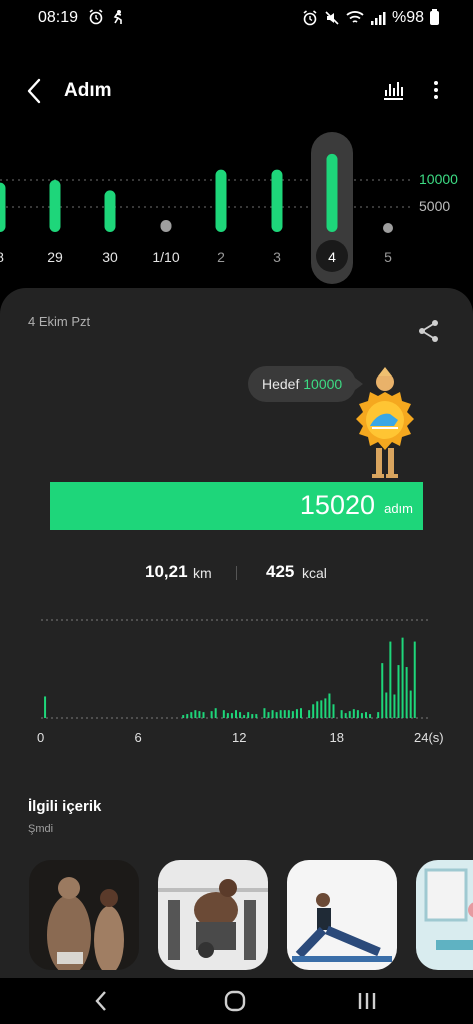  What do you see at coordinates (429, 331) in the screenshot?
I see `share-icon` at bounding box center [429, 331].